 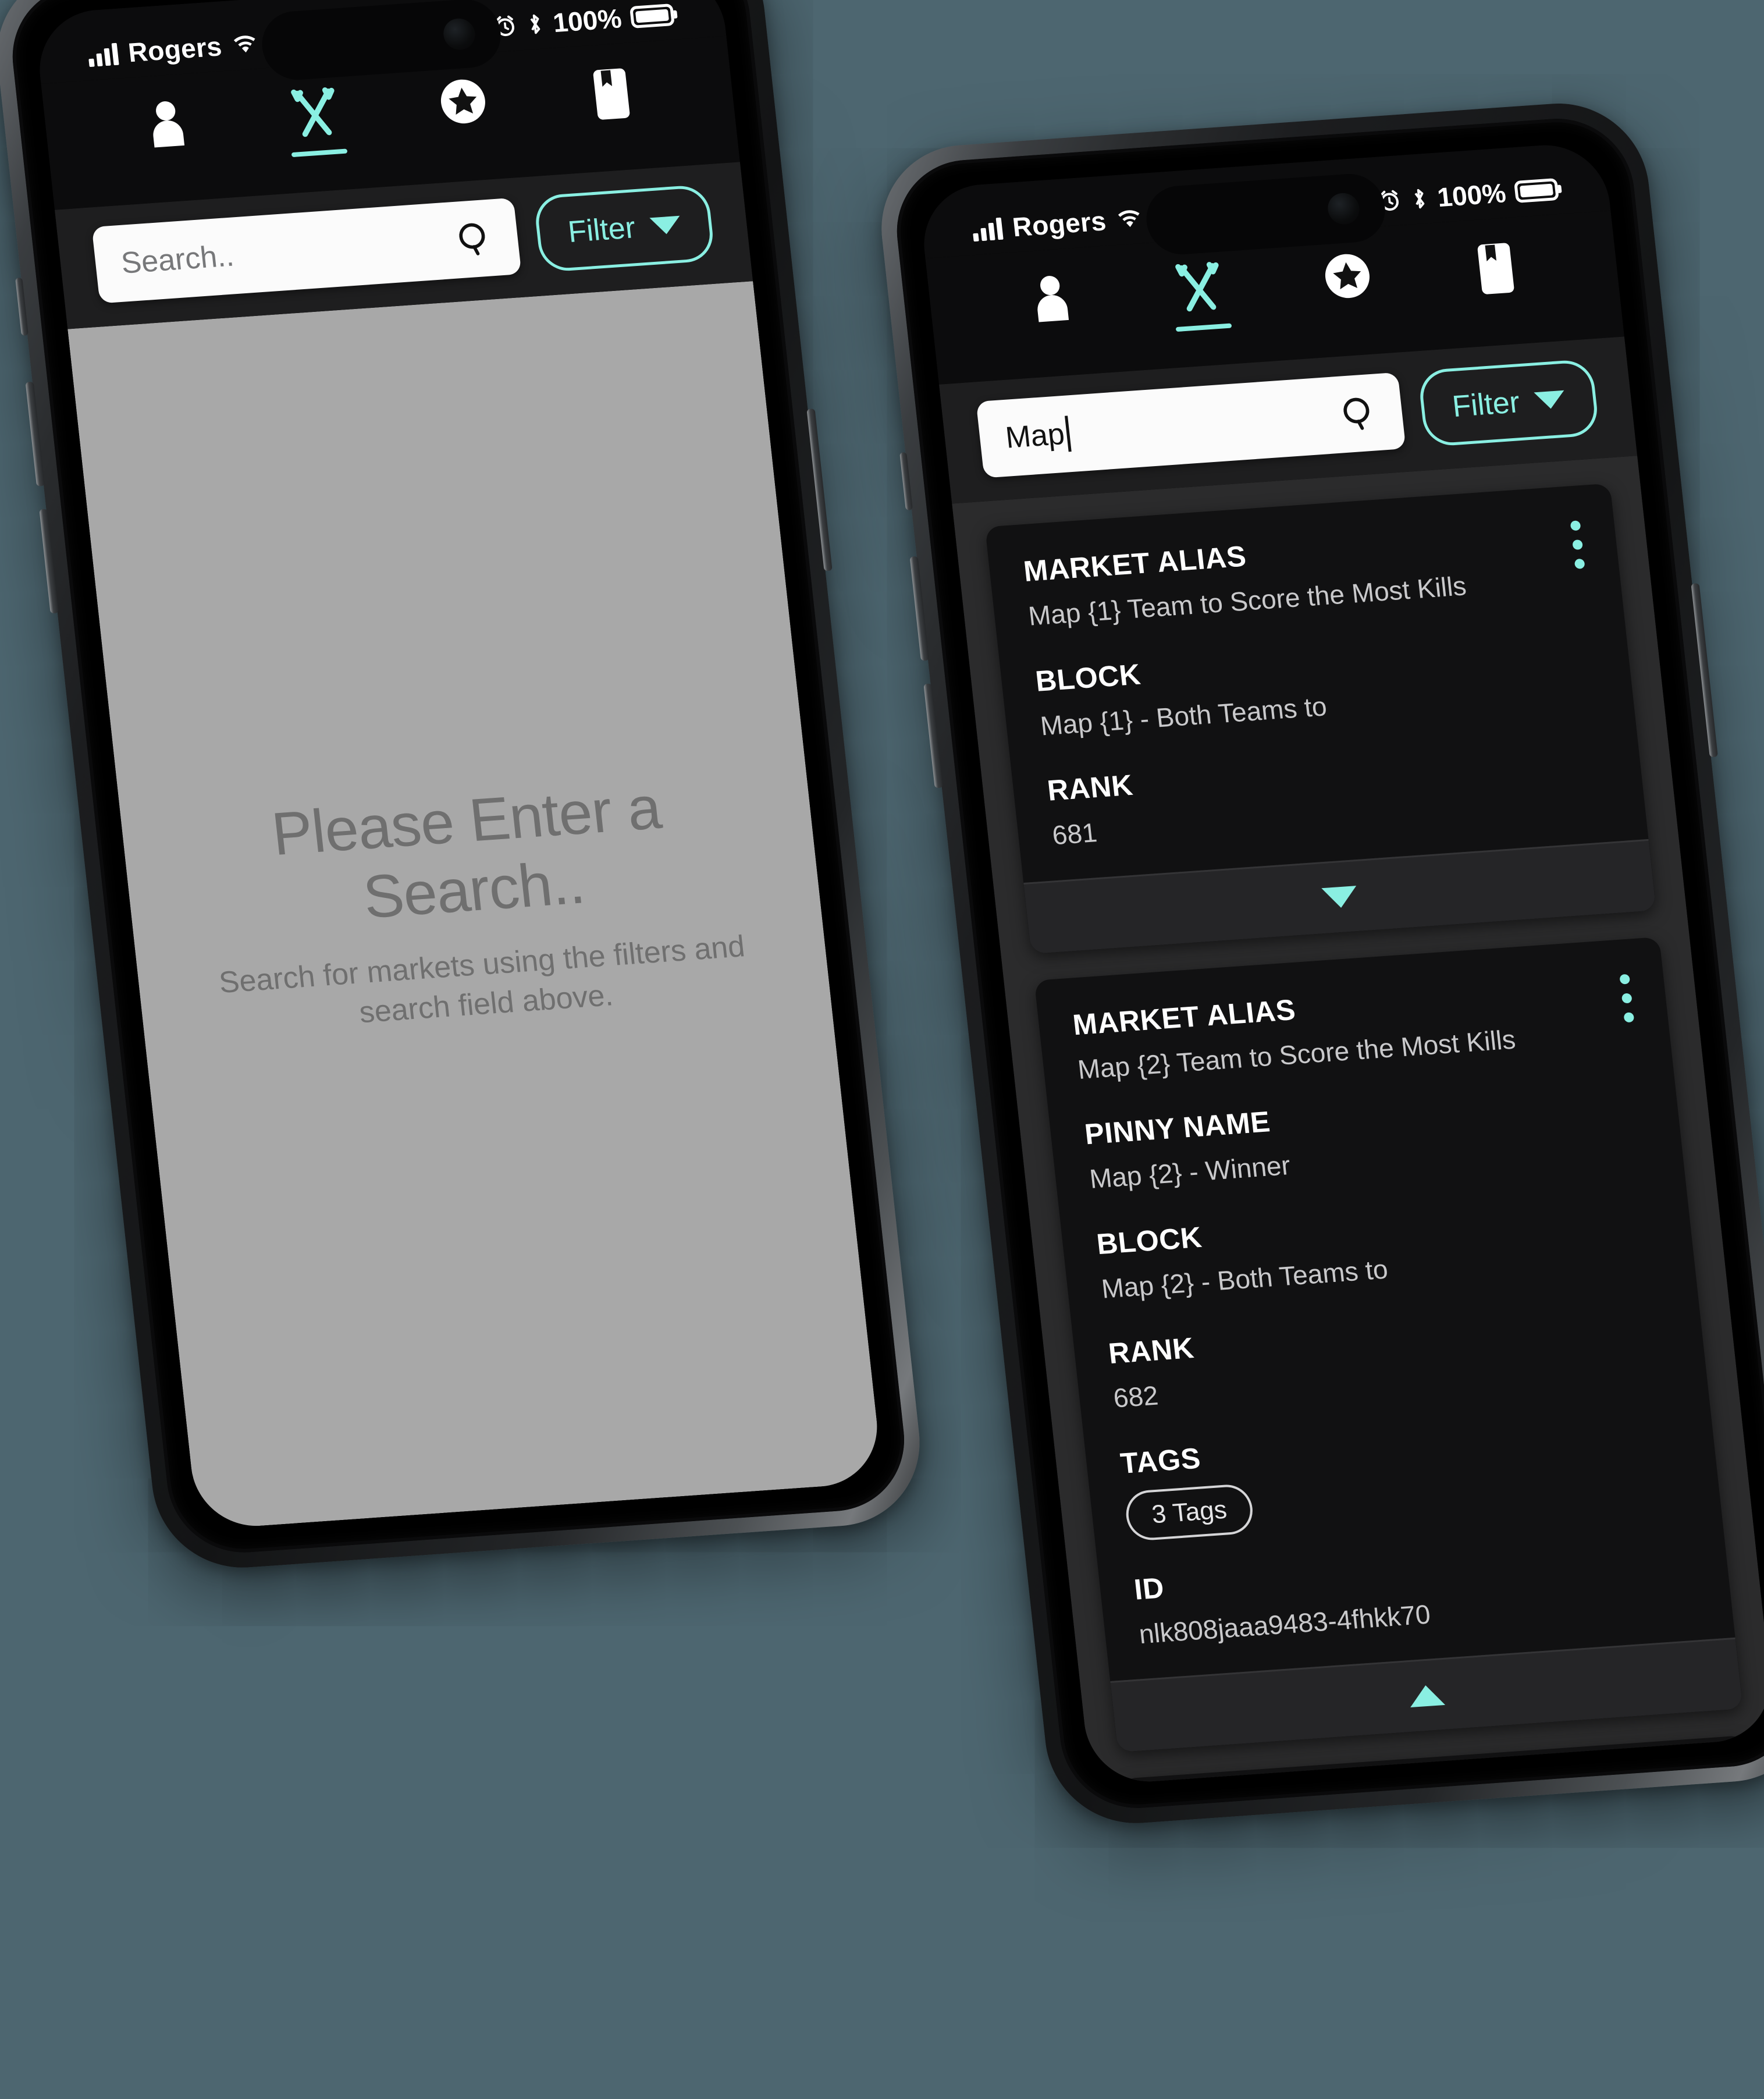 I want to click on volume-down-button-right, so click(x=933, y=736).